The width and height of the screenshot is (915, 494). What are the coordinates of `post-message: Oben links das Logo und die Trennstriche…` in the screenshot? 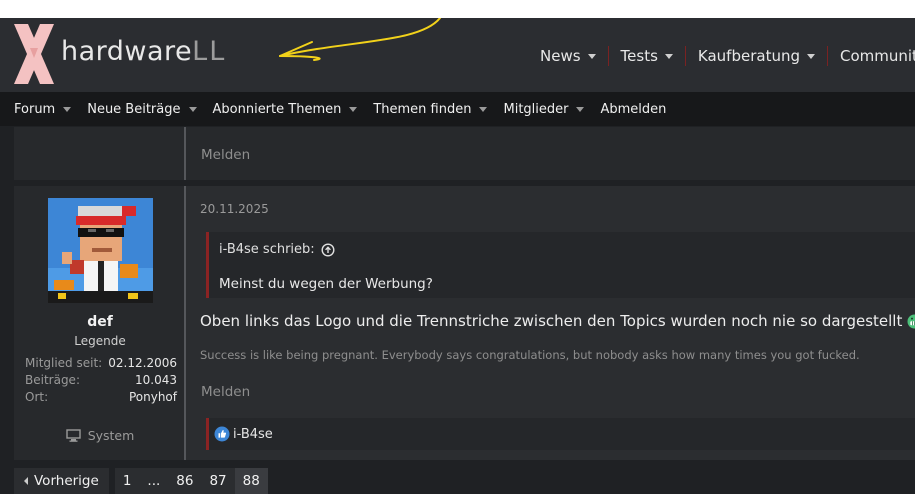 It's located at (557, 321).